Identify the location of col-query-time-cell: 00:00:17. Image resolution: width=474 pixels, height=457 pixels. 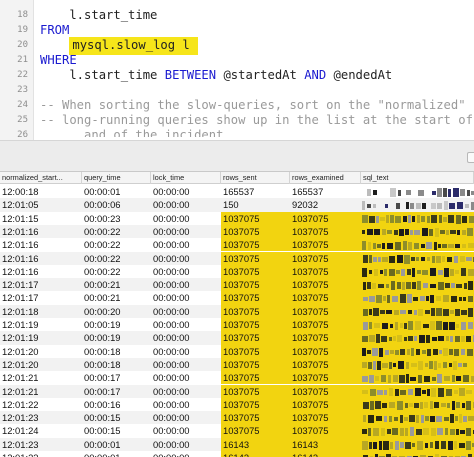
(116, 391).